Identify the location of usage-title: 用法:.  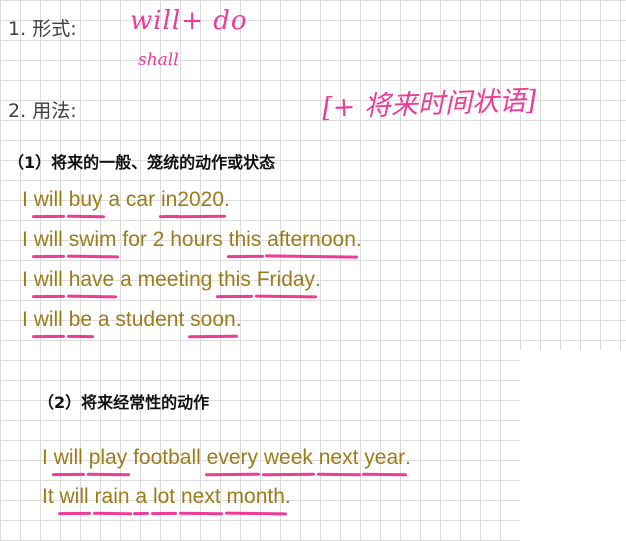
(54, 111).